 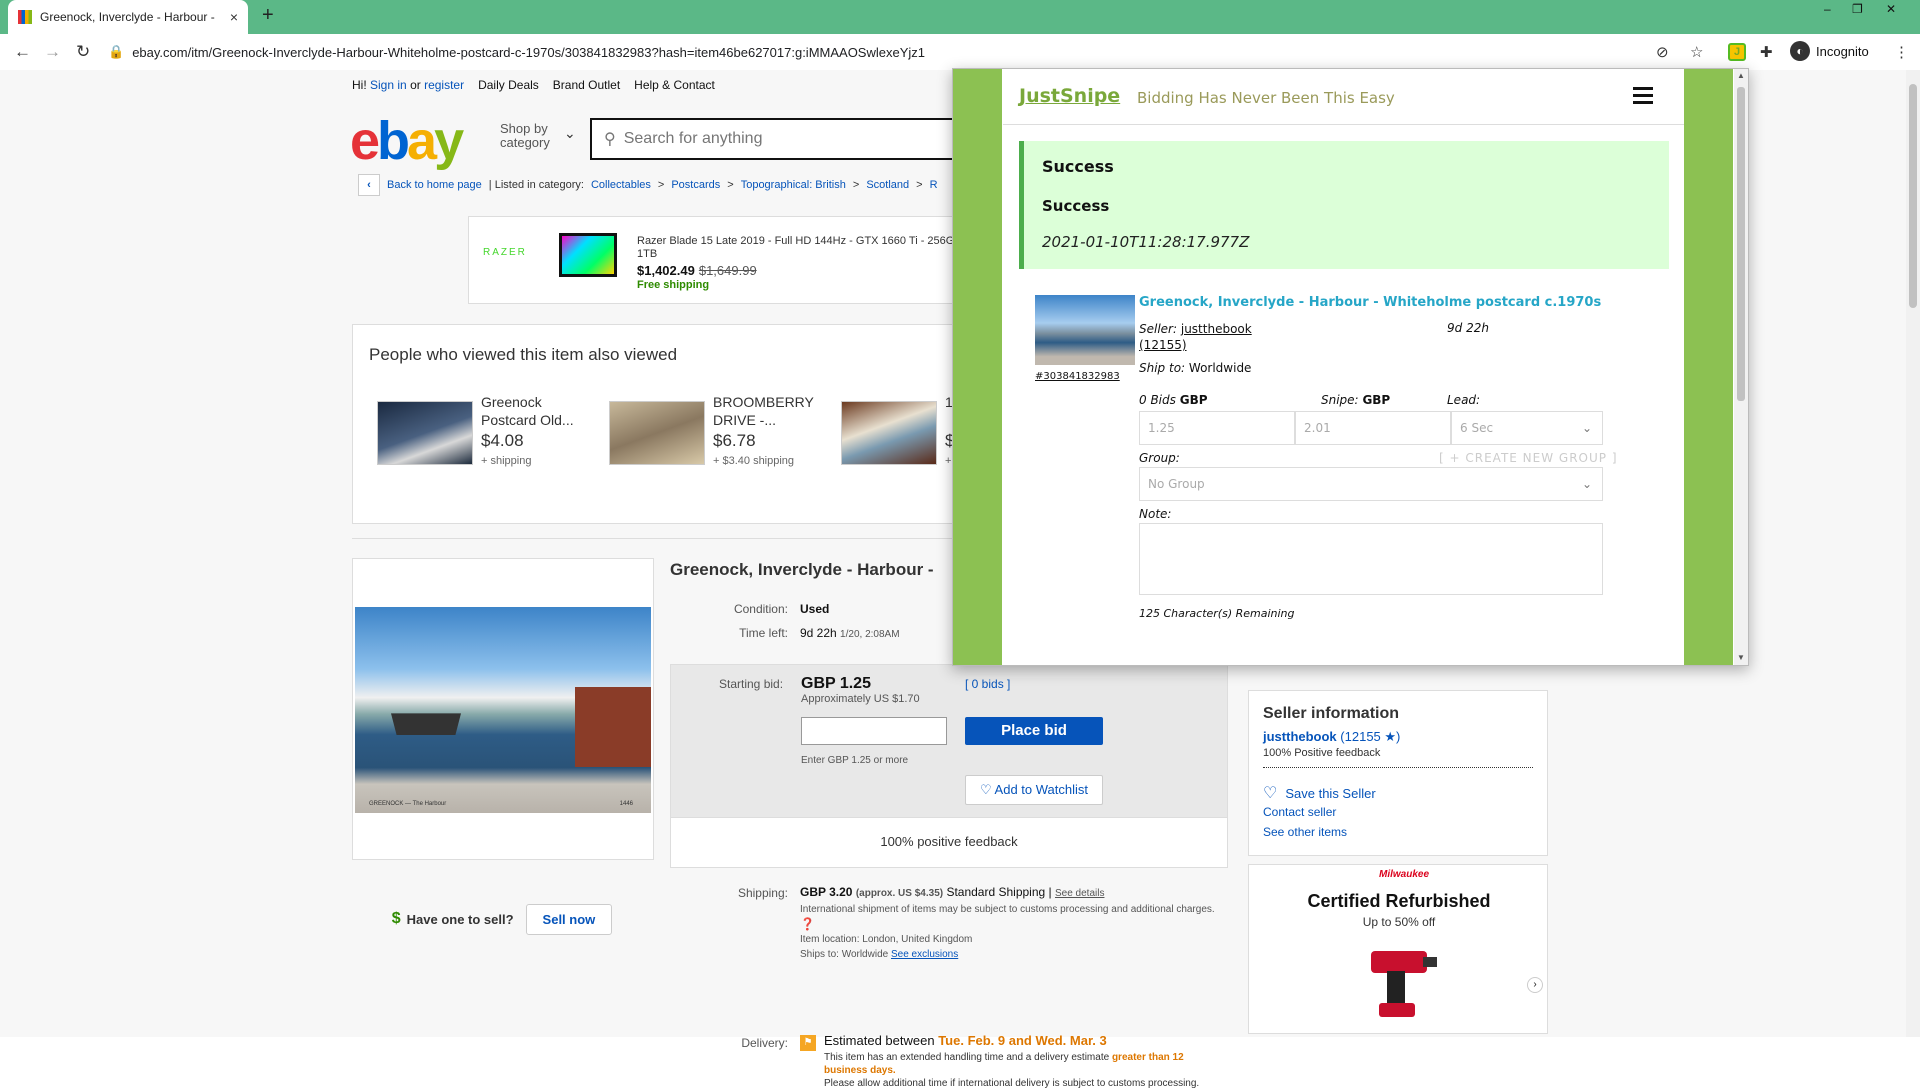 I want to click on register-link: register, so click(x=444, y=85).